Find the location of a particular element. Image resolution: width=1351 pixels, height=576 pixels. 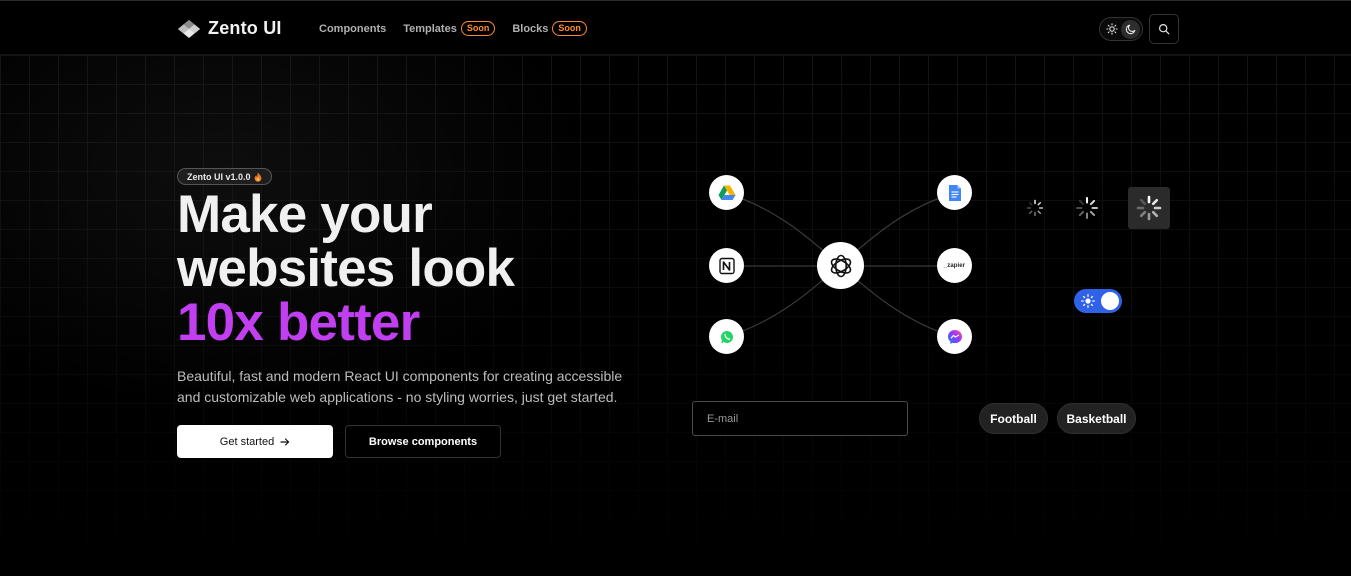

get-started-label: Get started is located at coordinates (247, 441).